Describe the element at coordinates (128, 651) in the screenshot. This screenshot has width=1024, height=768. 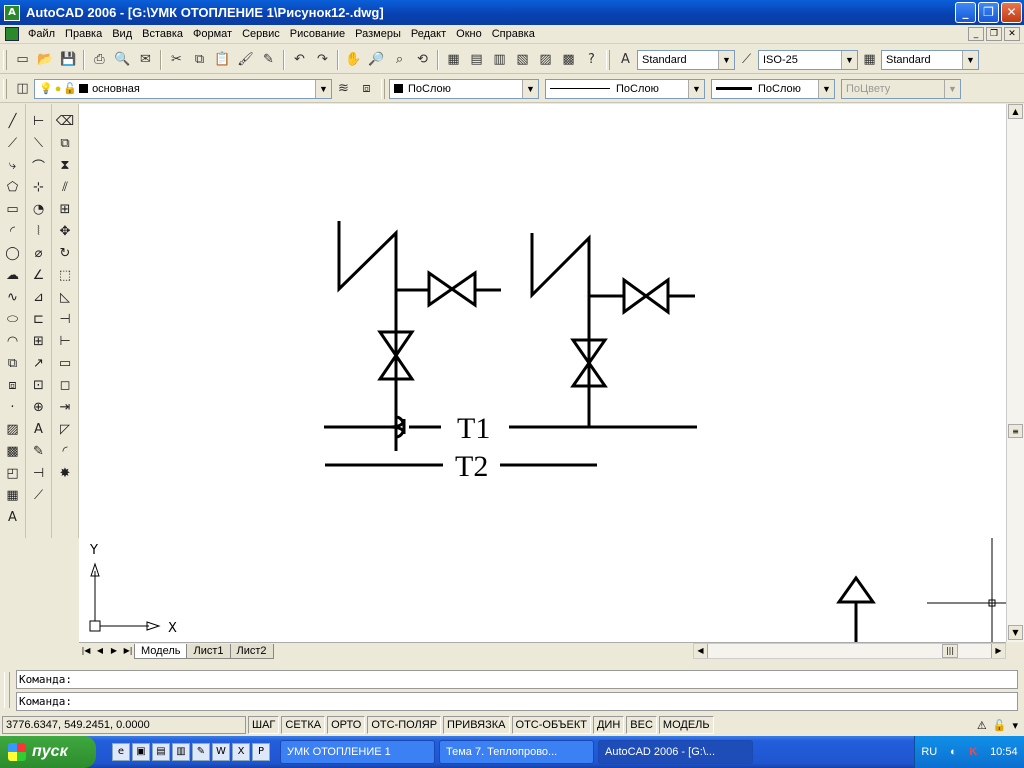
I see `last-tab-button: ▶|` at that location.